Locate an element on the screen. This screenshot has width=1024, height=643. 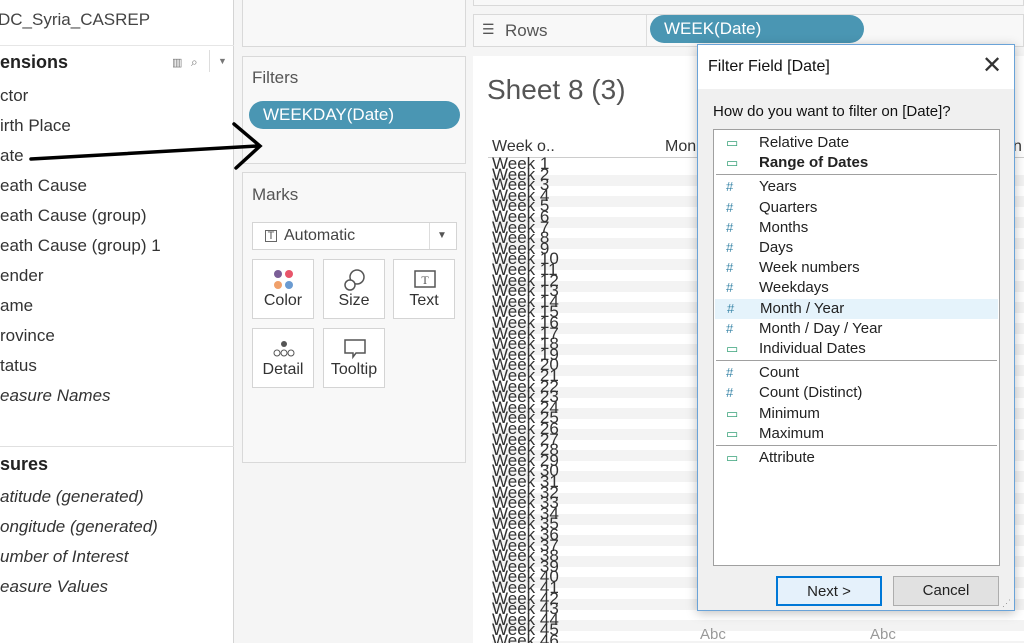
tooltip-card: Tooltip is located at coordinates (354, 358).